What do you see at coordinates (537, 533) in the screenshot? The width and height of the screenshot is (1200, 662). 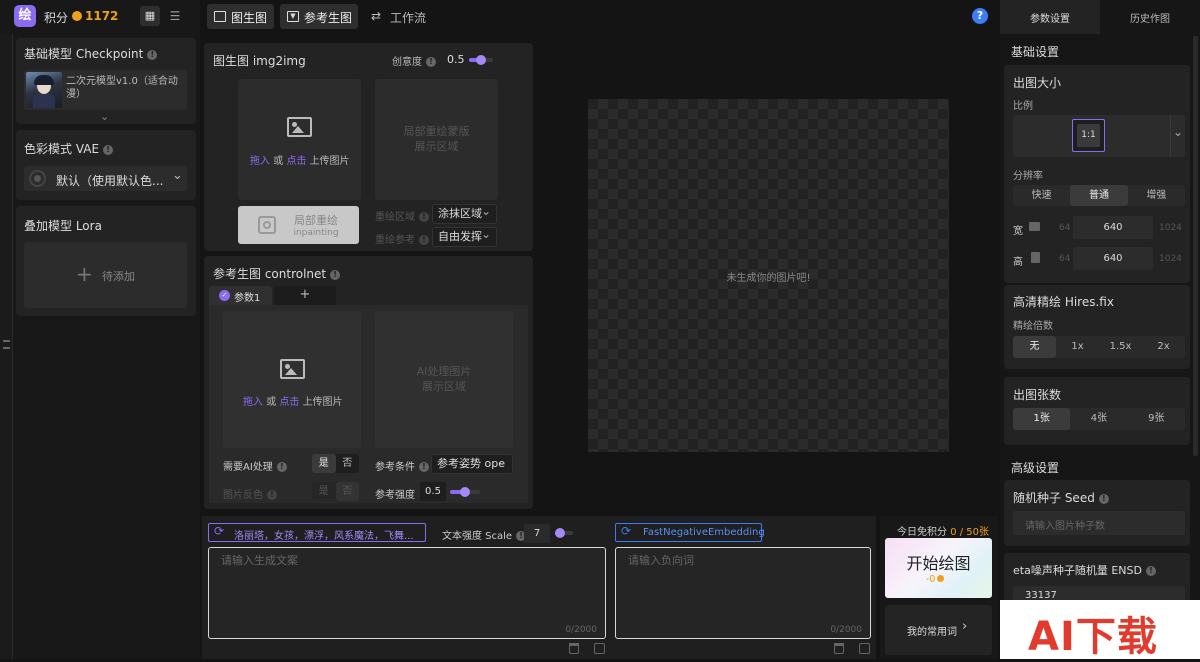 I see `scale-value-box: 7` at bounding box center [537, 533].